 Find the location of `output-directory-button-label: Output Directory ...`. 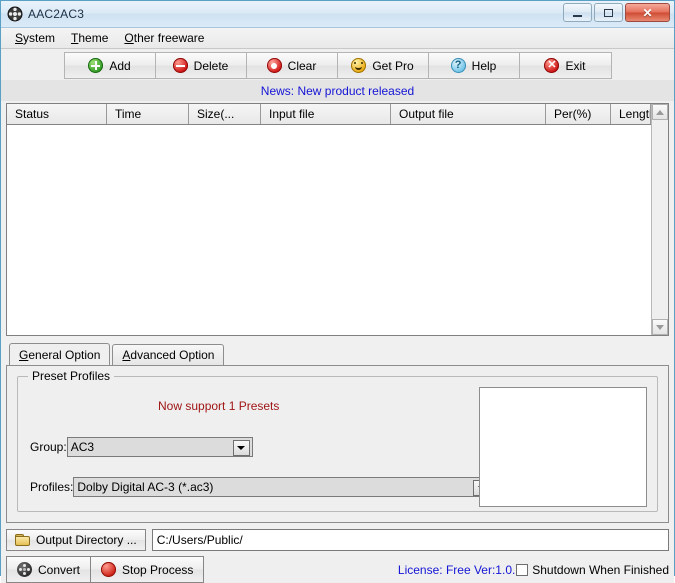

output-directory-button-label: Output Directory ... is located at coordinates (86, 540).